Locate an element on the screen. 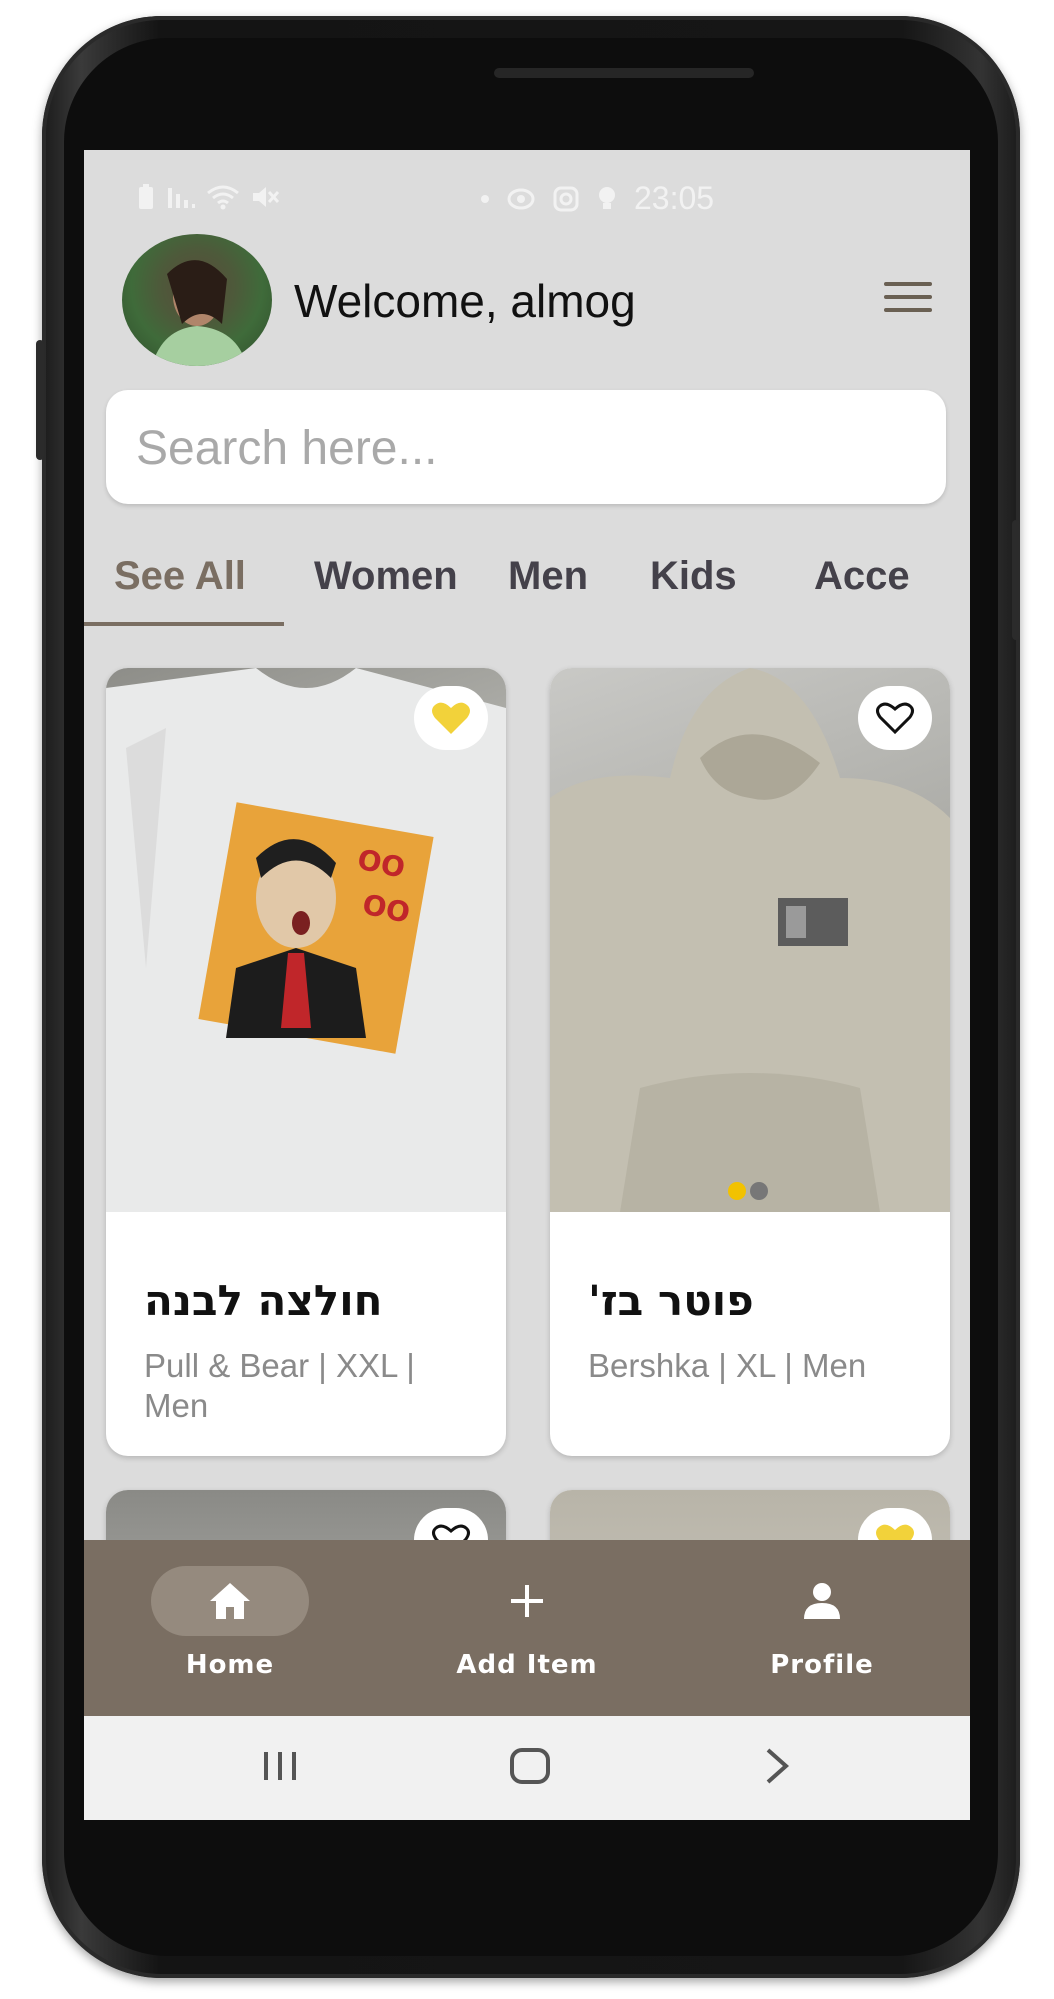 The image size is (1054, 1999). bulb-icon is located at coordinates (607, 197).